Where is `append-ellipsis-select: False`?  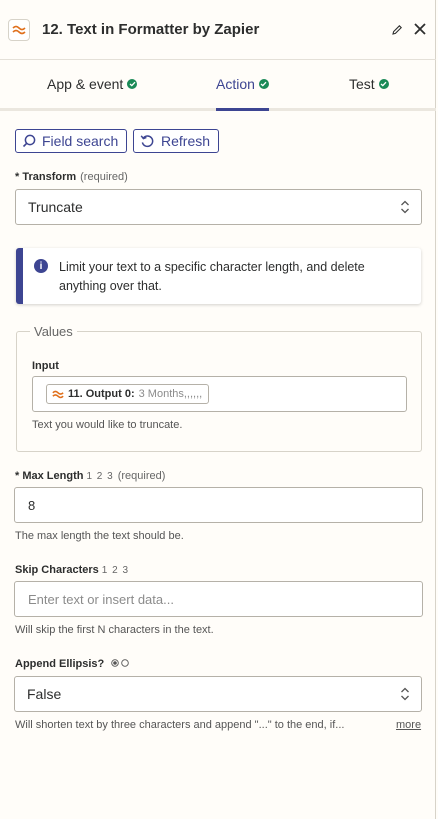 append-ellipsis-select: False is located at coordinates (218, 694).